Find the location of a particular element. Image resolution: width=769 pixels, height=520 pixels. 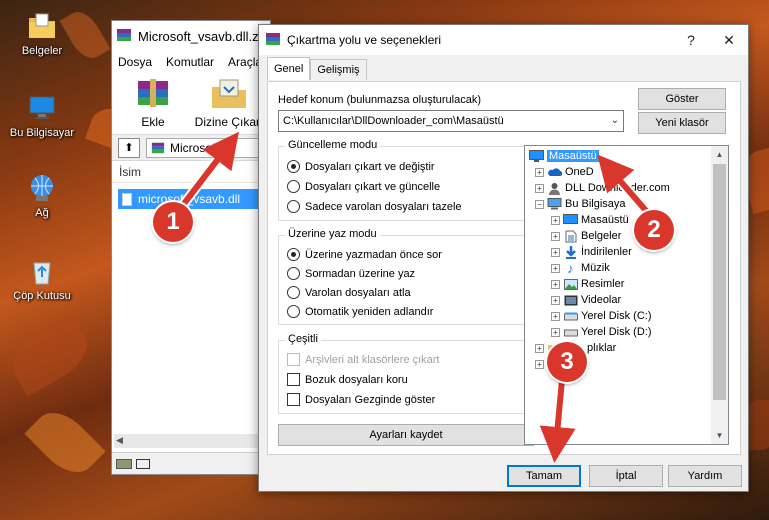

help-button: ? is located at coordinates (691, 40).